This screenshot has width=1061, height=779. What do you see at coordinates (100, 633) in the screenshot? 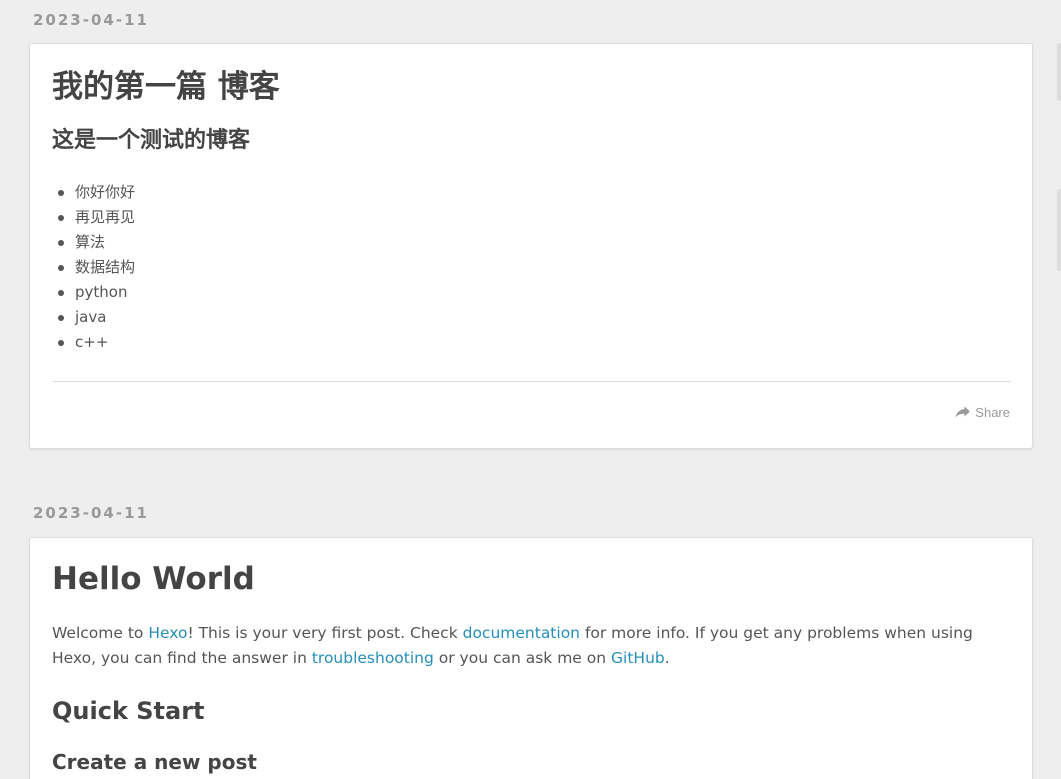
I see `intro-text: Welcome to` at bounding box center [100, 633].